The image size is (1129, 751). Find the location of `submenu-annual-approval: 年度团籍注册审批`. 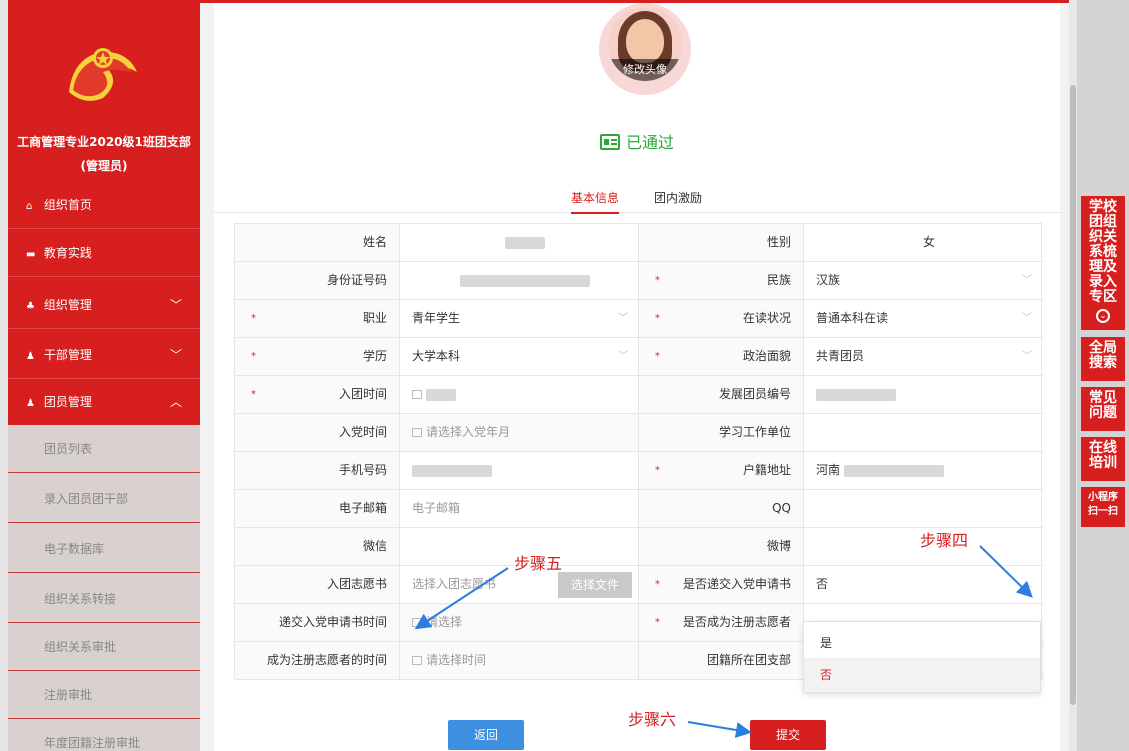

submenu-annual-approval: 年度团籍注册审批 is located at coordinates (104, 735).